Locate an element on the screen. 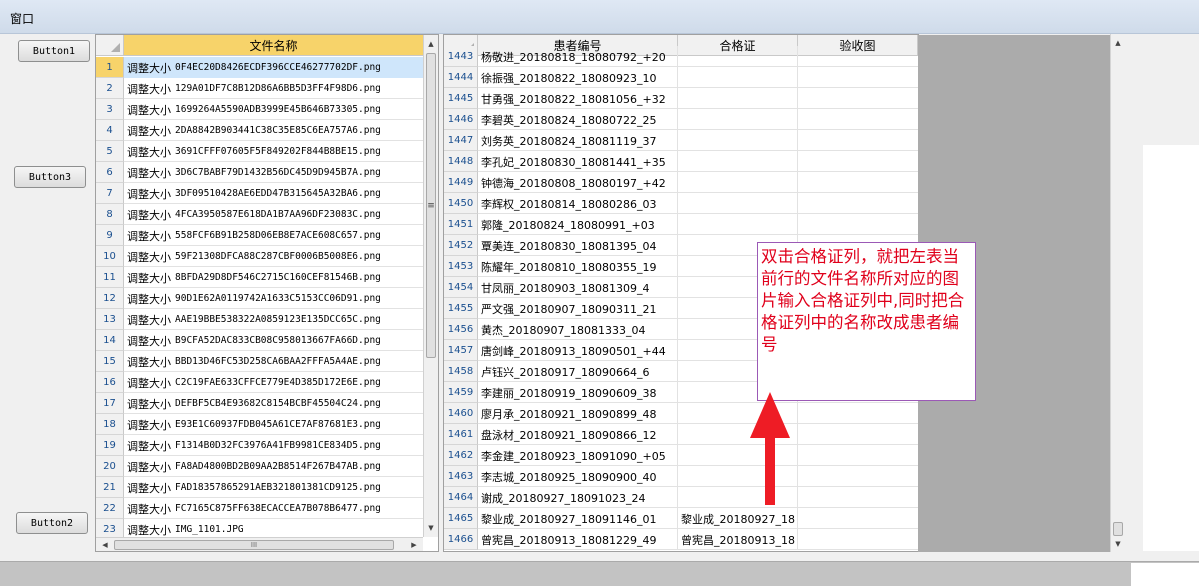  row-number: 1462 is located at coordinates (461, 455).